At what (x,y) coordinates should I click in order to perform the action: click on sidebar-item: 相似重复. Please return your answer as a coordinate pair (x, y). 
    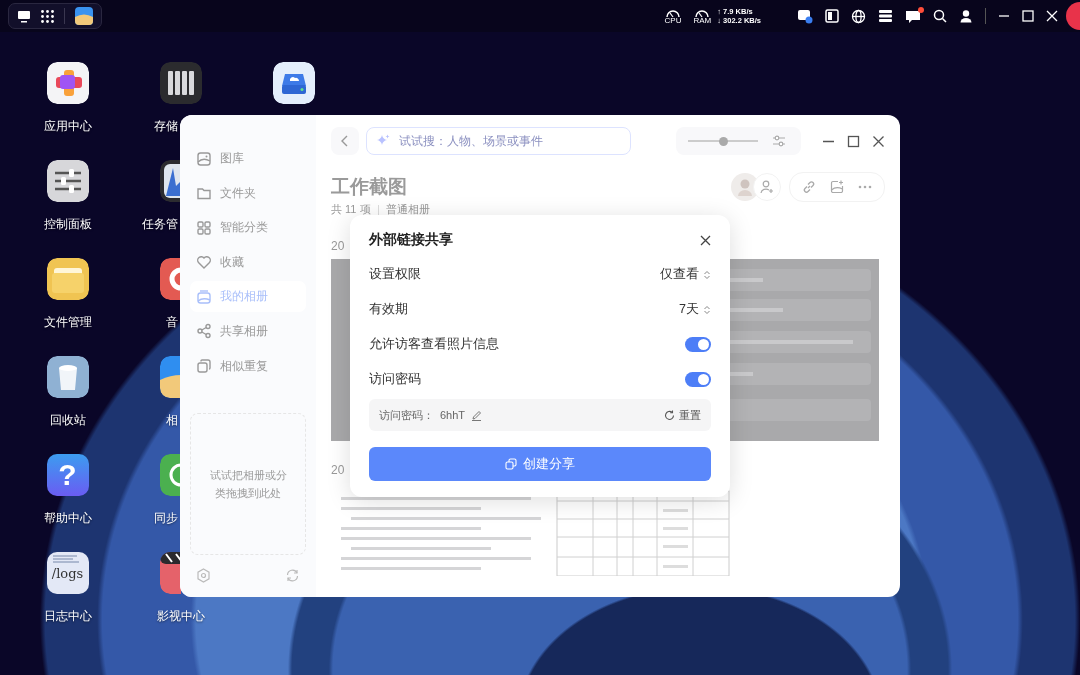
    Looking at the image, I should click on (248, 366).